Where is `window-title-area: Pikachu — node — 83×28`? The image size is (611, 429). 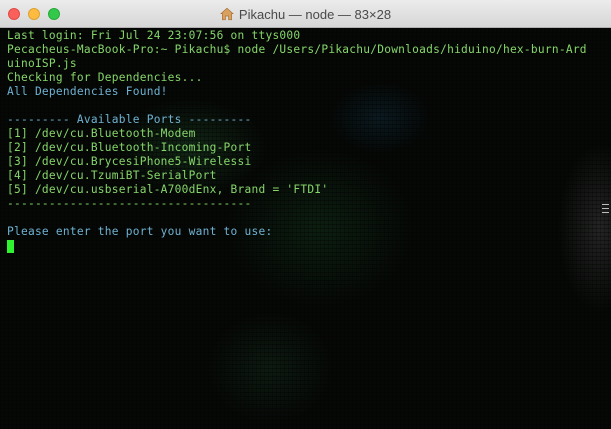
window-title-area: Pikachu — node — 83×28 is located at coordinates (305, 14).